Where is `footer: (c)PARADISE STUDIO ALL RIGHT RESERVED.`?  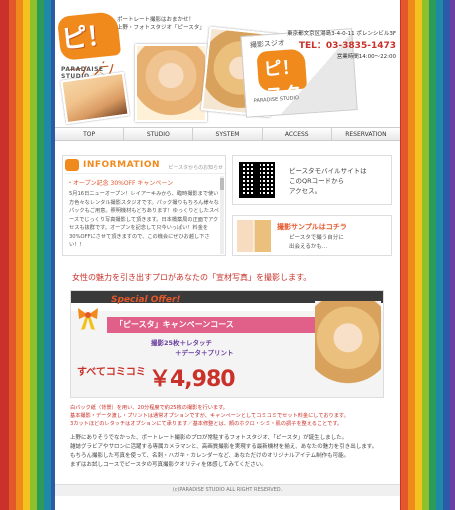
footer: (c)PARADISE STUDIO ALL RIGHT RESERVED. is located at coordinates (227, 490).